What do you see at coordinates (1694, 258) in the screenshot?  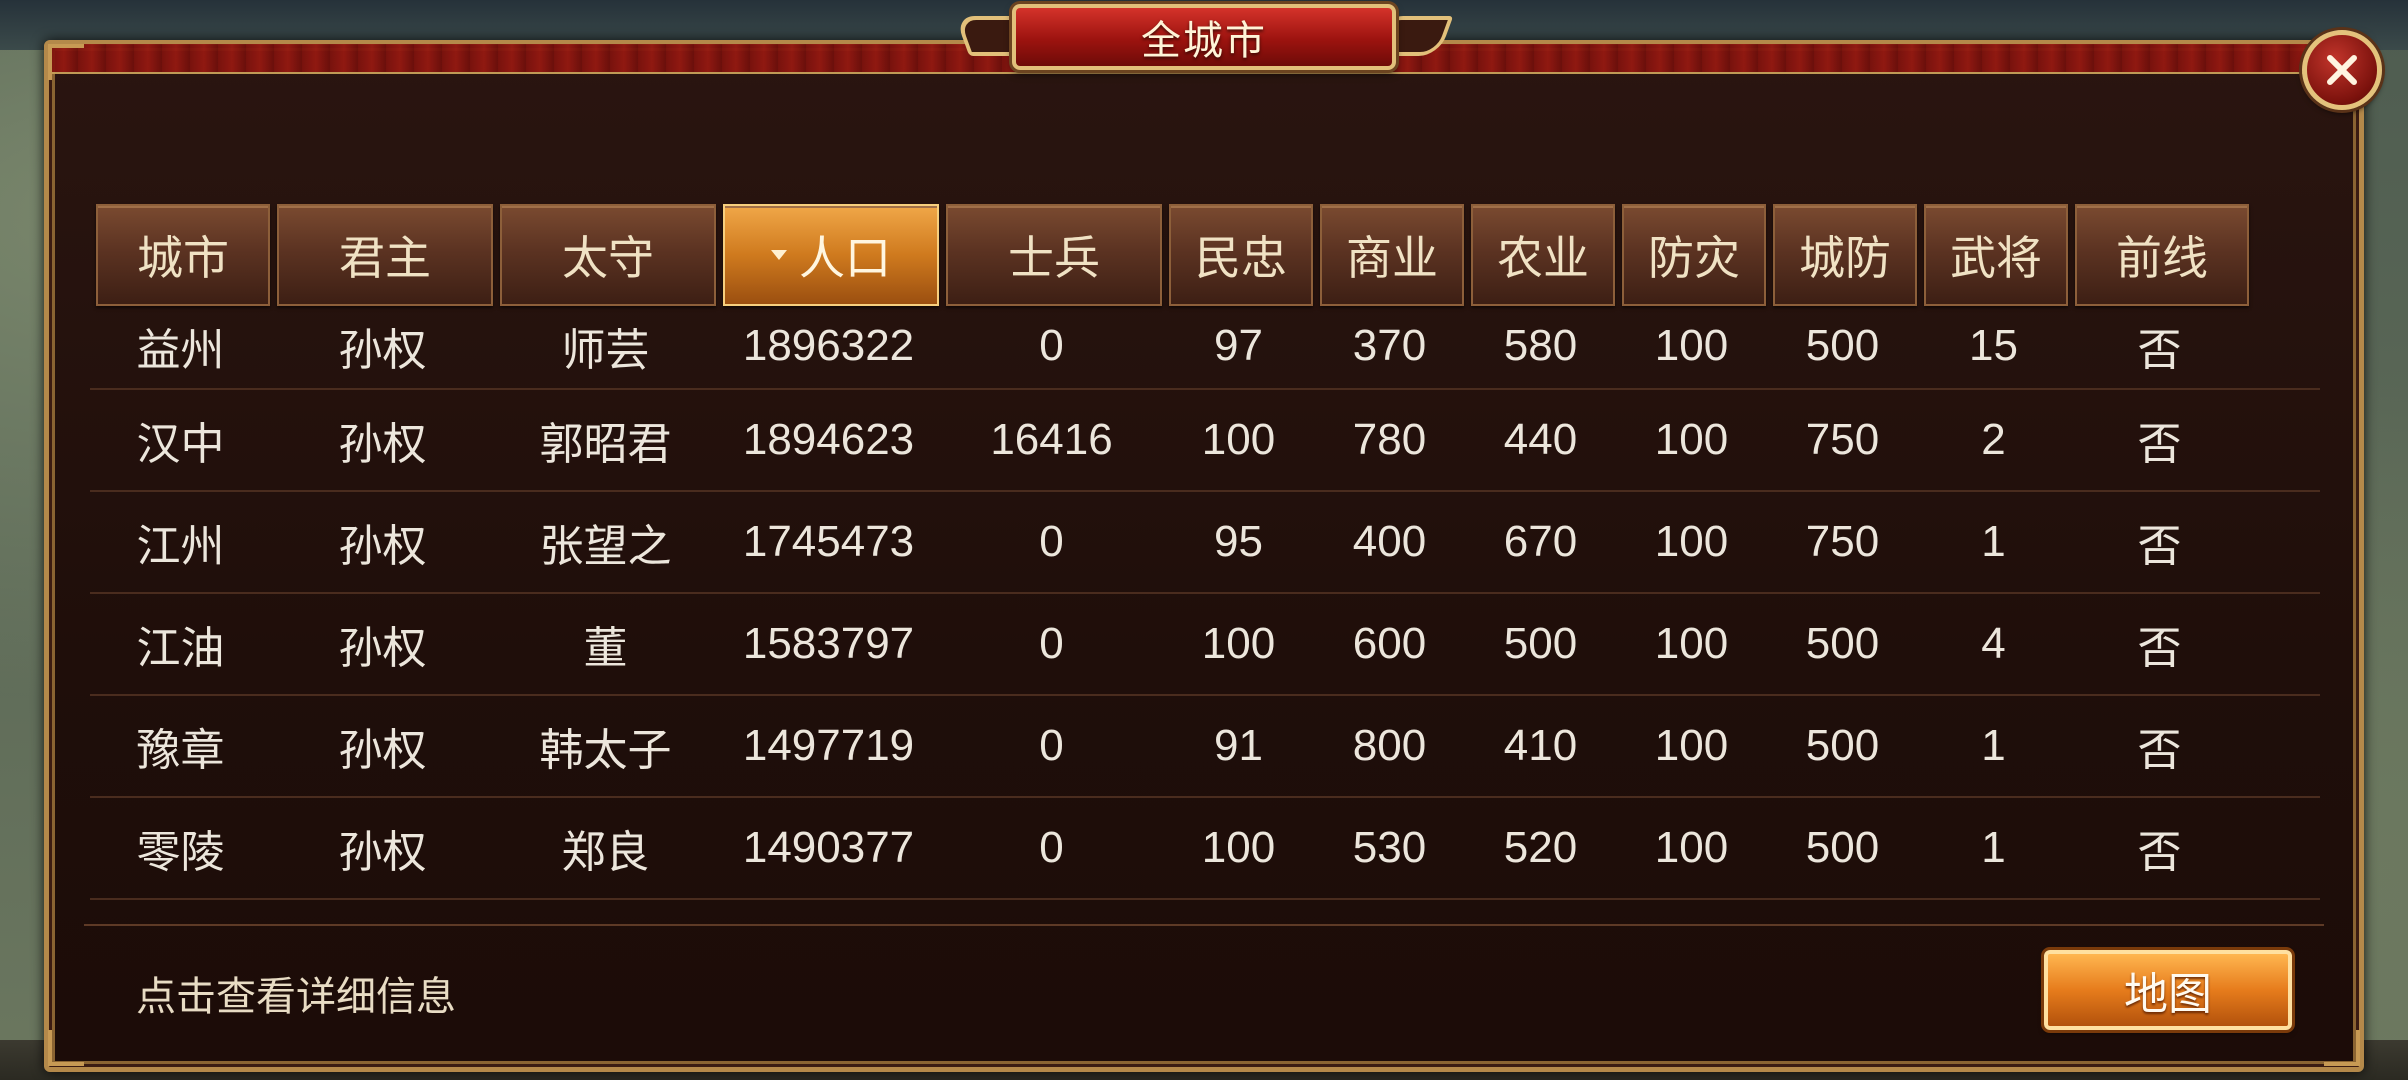 I see `column-header-label: 防灾` at bounding box center [1694, 258].